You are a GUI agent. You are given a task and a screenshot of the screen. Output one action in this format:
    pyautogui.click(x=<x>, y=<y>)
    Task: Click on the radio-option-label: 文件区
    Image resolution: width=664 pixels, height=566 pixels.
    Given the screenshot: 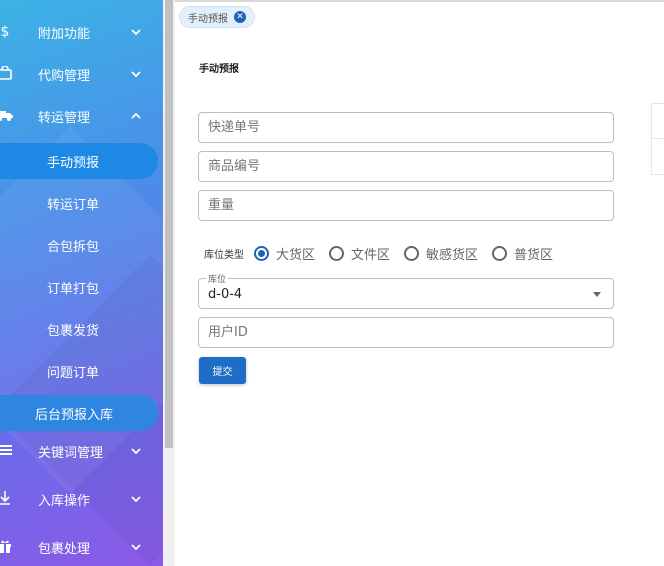 What is the action you would take?
    pyautogui.click(x=371, y=255)
    